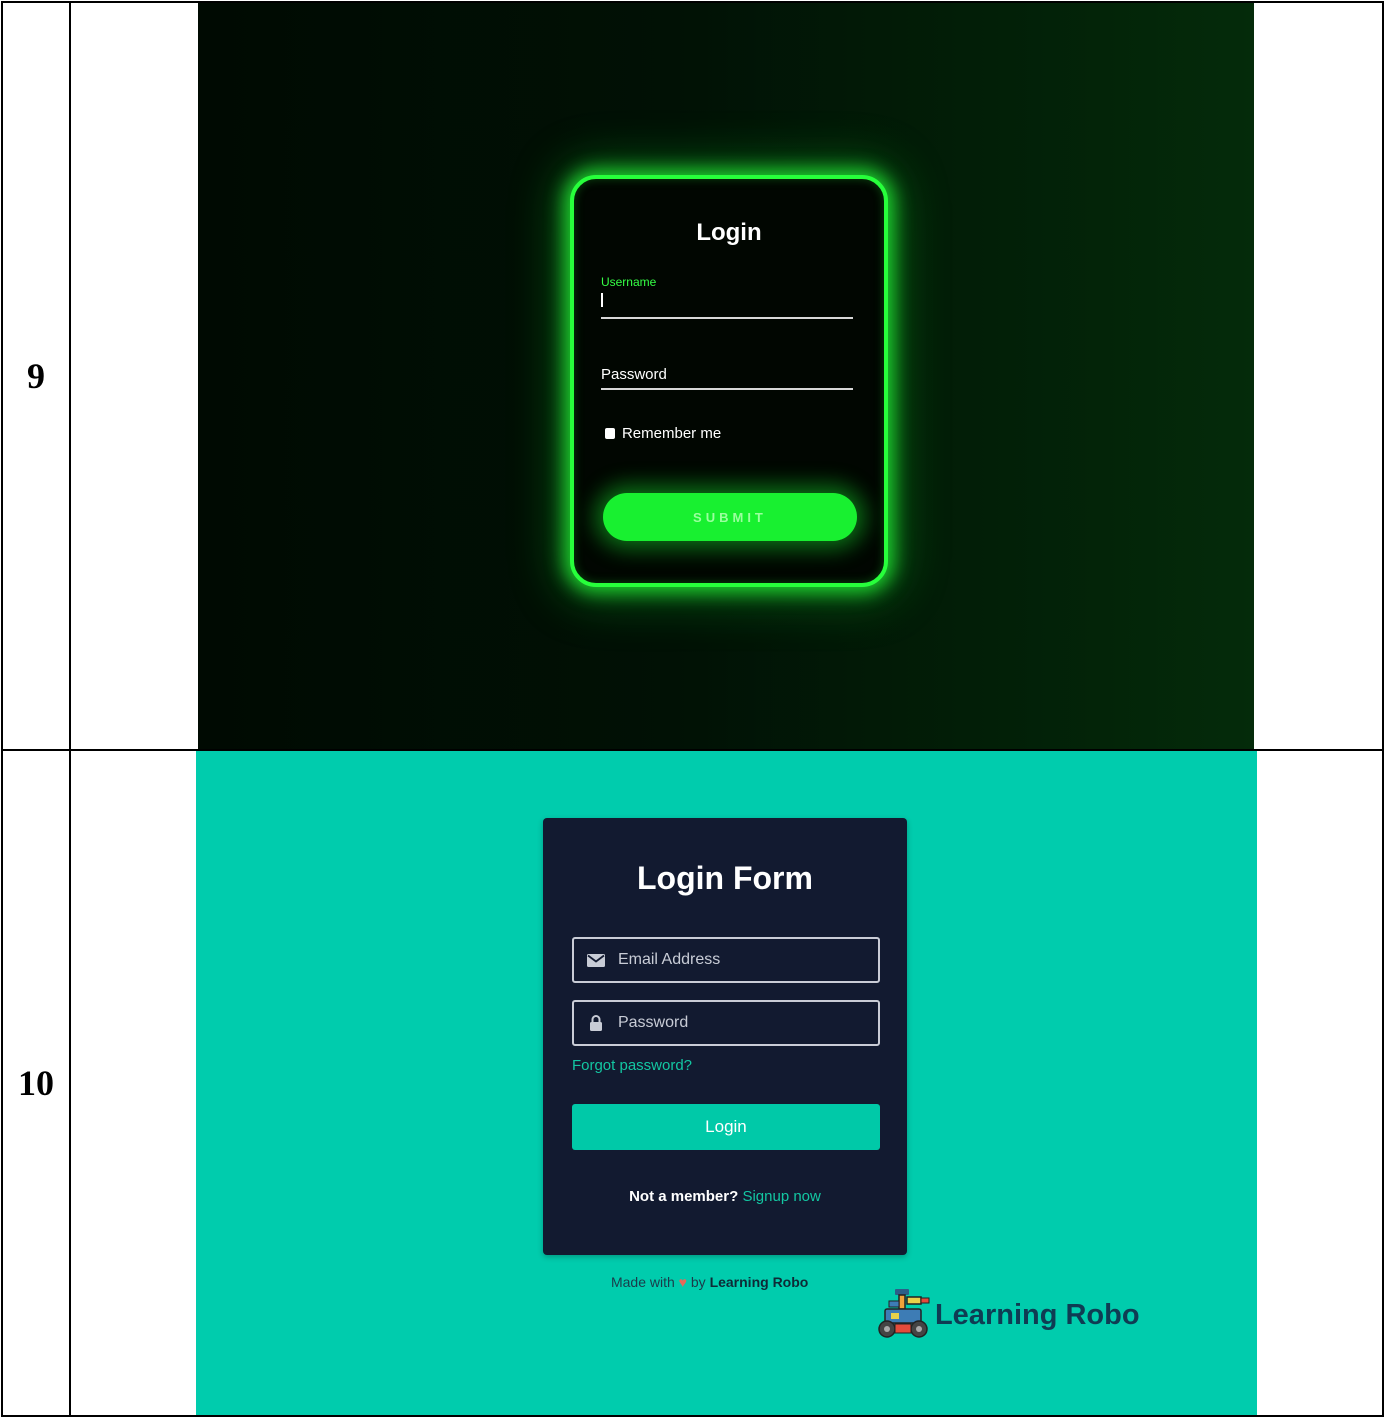 This screenshot has height=1420, width=1384. I want to click on login-form-title: Login Form, so click(724, 878).